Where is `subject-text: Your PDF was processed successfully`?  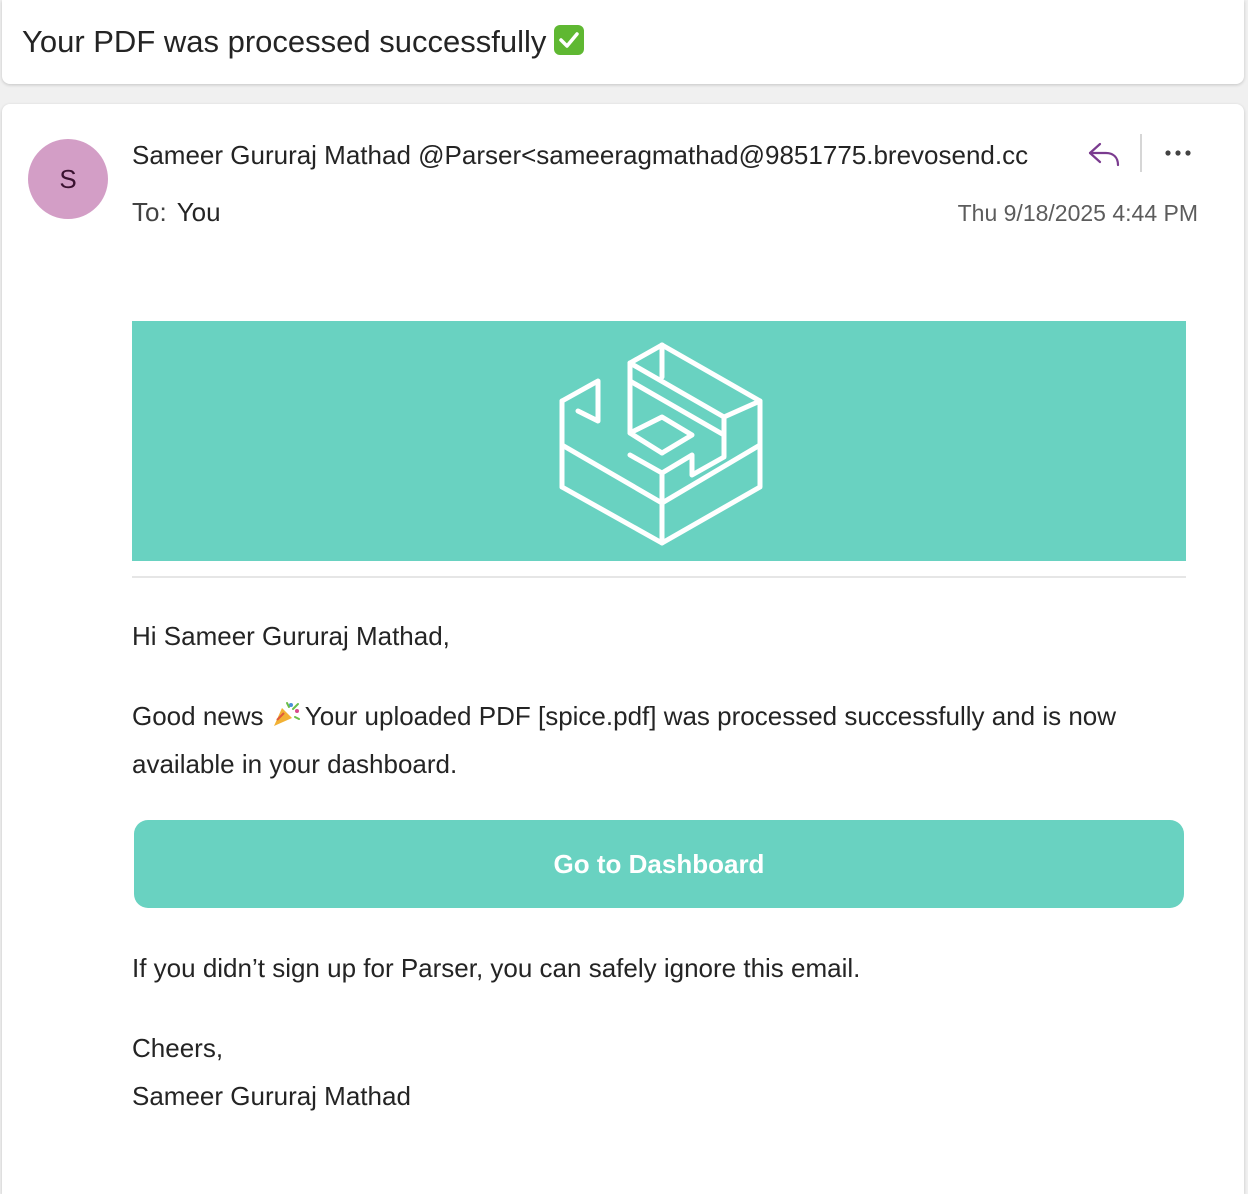 subject-text: Your PDF was processed successfully is located at coordinates (284, 41).